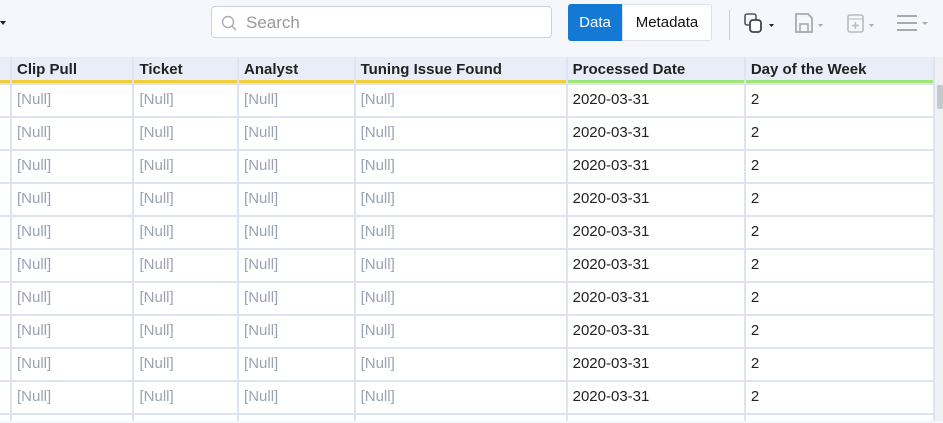 The image size is (943, 423). I want to click on search-box, so click(381, 22).